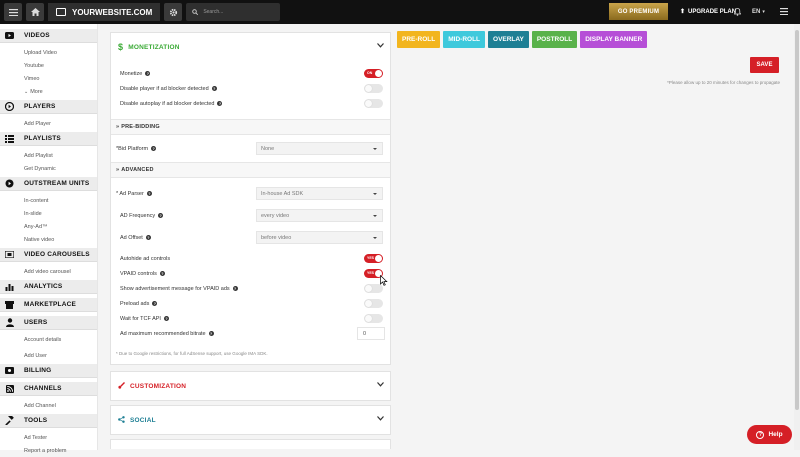  I want to click on wait-tcf-toggle, so click(373, 318).